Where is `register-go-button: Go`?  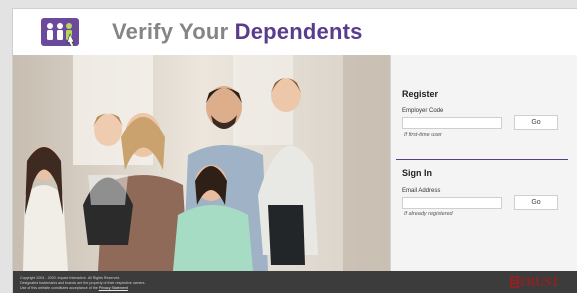
register-go-button: Go is located at coordinates (536, 122).